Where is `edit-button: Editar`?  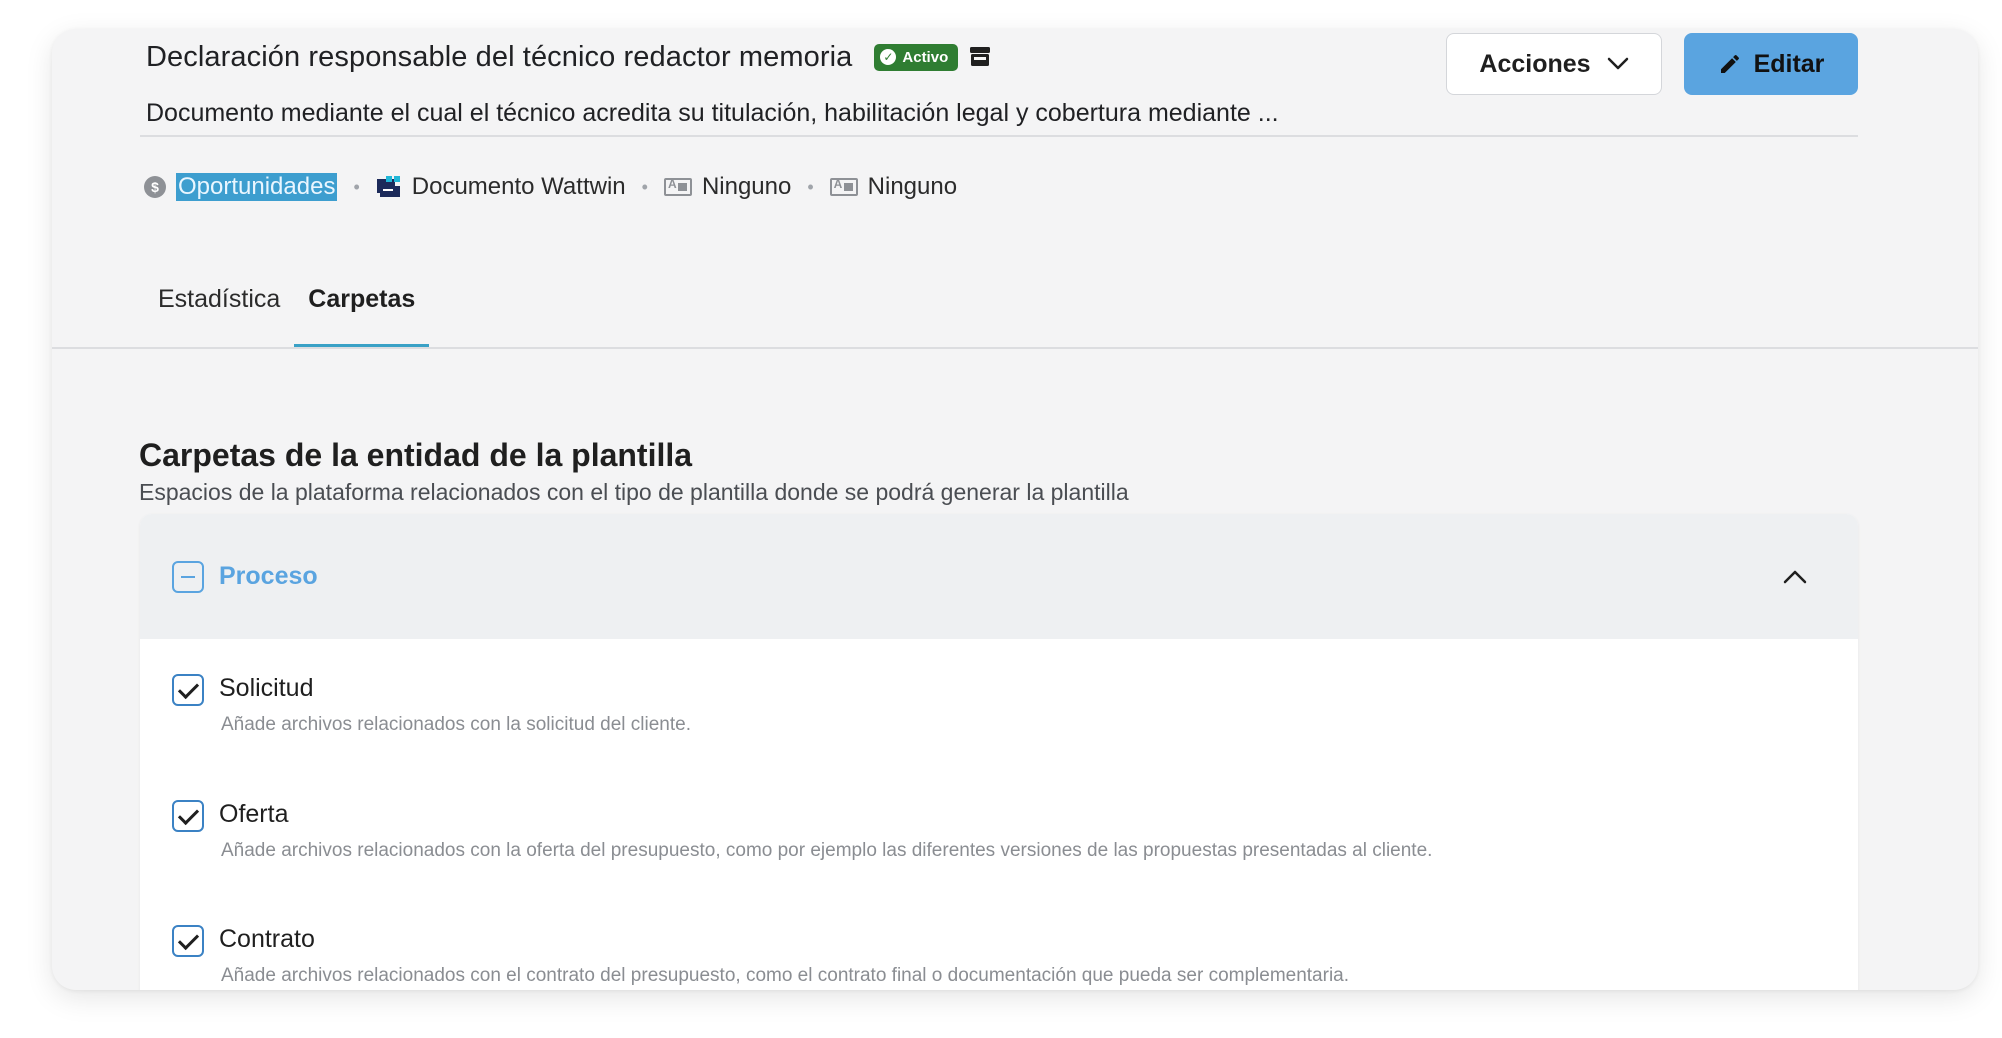
edit-button: Editar is located at coordinates (1771, 64).